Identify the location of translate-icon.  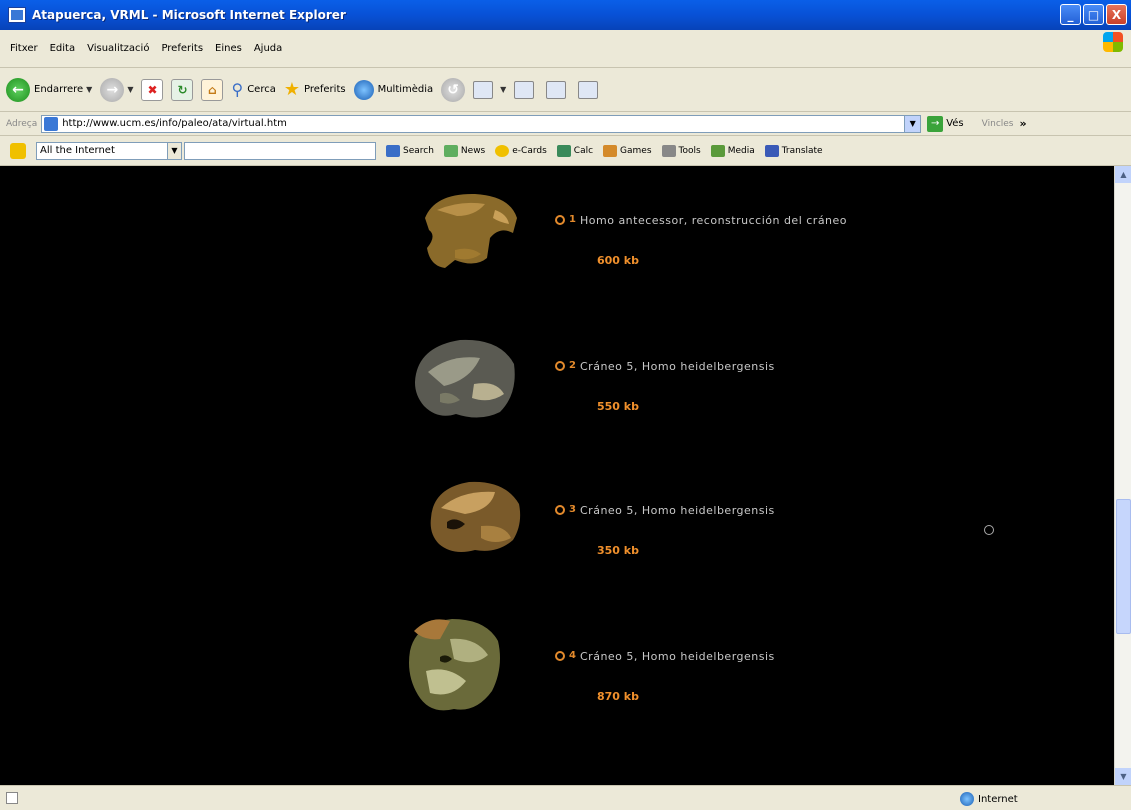
(771, 150).